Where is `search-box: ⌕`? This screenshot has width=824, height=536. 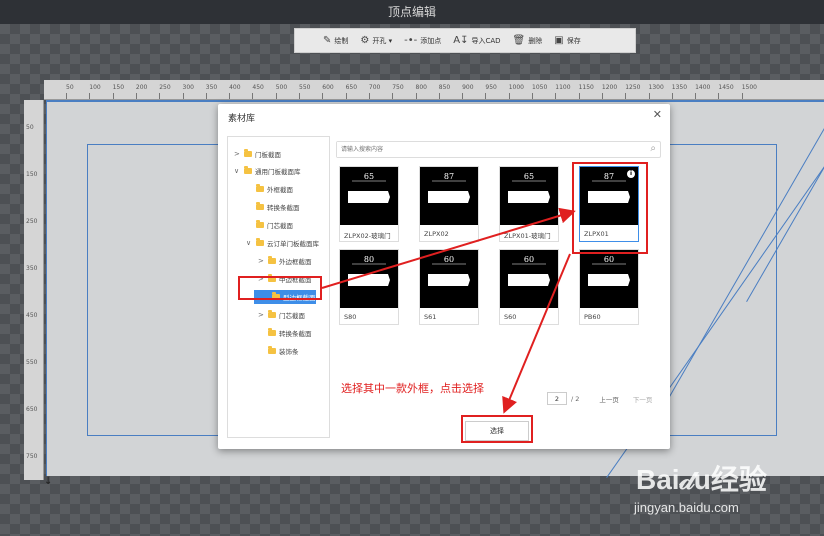
search-box: ⌕ is located at coordinates (498, 149).